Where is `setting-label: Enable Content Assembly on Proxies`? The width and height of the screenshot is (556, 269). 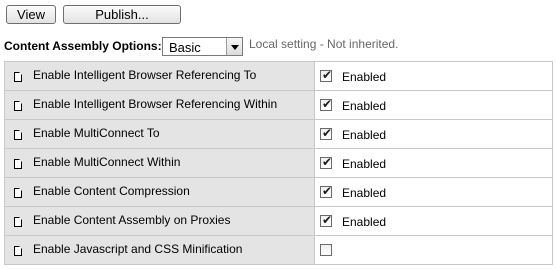
setting-label: Enable Content Assembly on Proxies is located at coordinates (132, 220).